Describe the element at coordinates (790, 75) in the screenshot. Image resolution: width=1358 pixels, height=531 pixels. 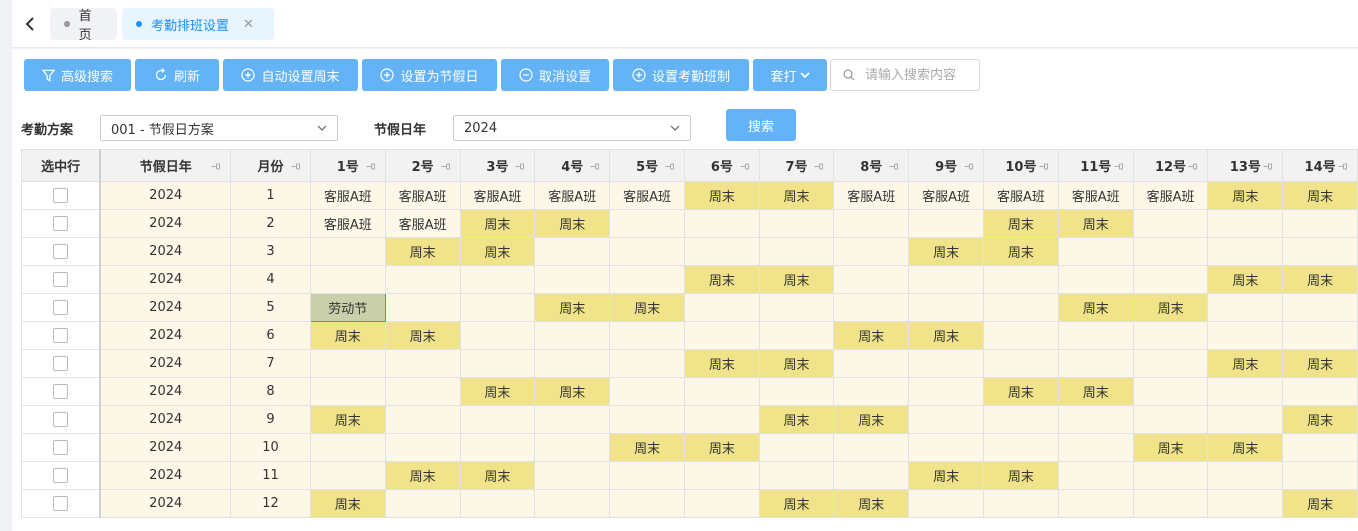
I see `apply-dropdown-button: 套打` at that location.